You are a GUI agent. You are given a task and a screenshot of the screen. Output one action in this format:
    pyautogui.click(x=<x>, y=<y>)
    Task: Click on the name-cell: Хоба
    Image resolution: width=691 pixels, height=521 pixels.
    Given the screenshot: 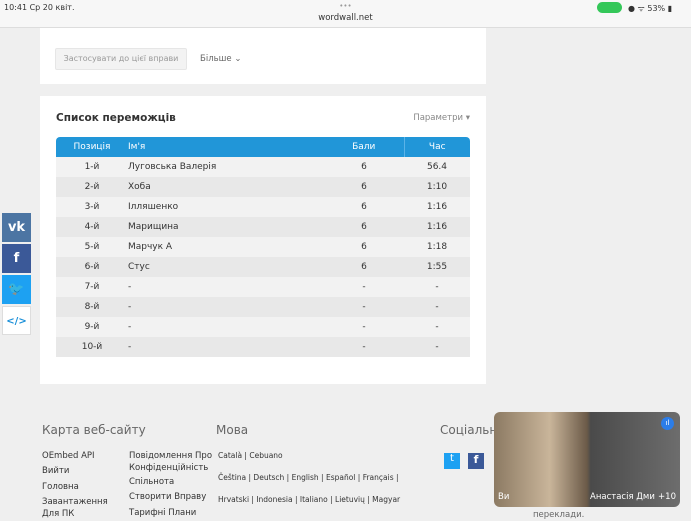 What is the action you would take?
    pyautogui.click(x=226, y=187)
    